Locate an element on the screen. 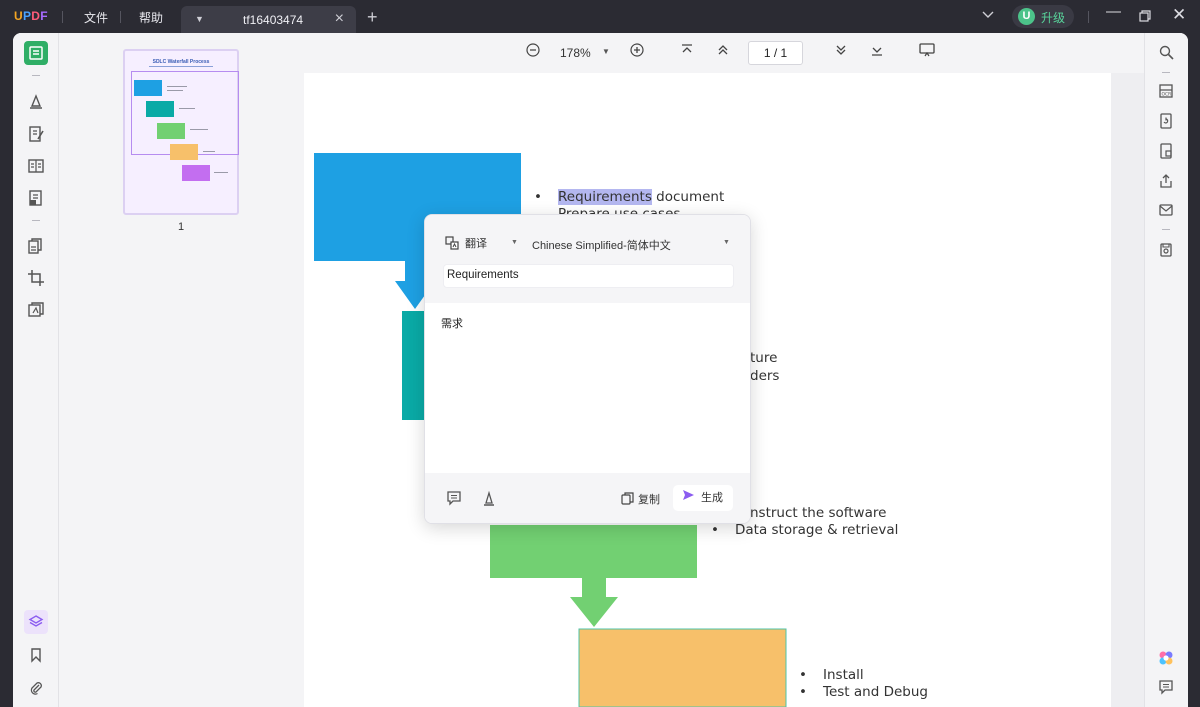 Image resolution: width=1200 pixels, height=707 pixels. zoom-in-icon is located at coordinates (637, 51).